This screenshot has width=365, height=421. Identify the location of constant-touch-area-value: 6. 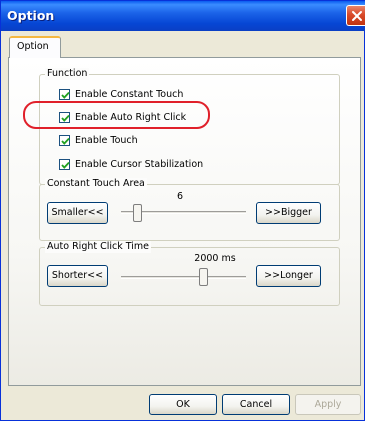
(180, 196).